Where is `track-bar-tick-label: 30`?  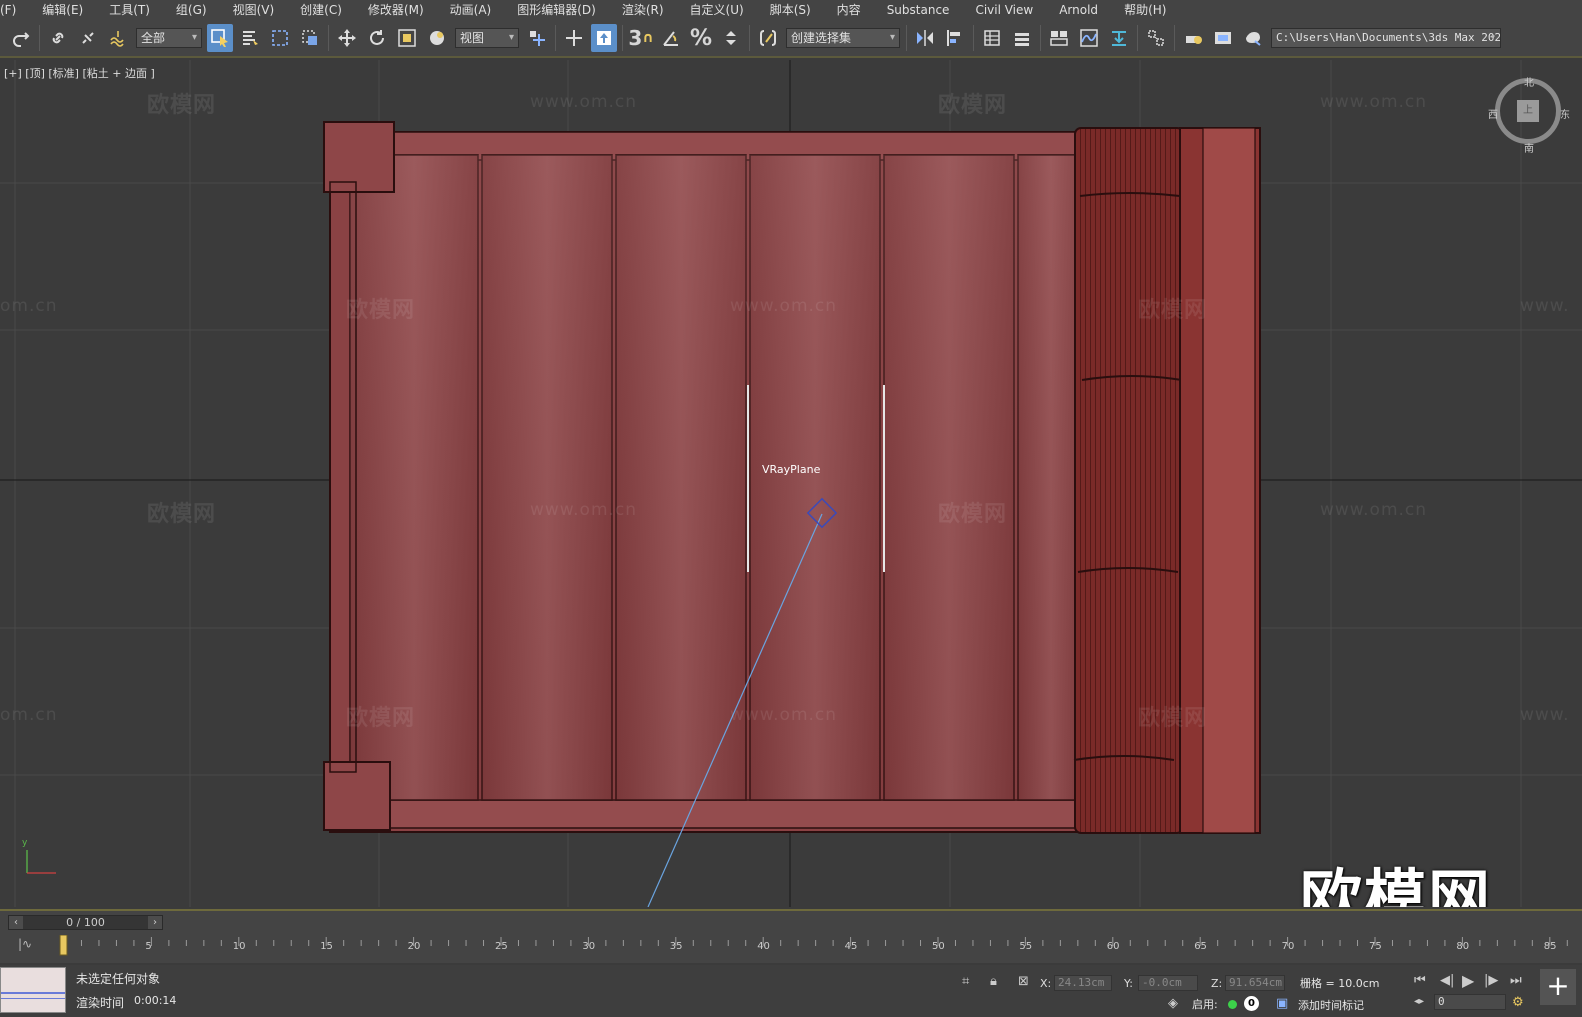
track-bar-tick-label: 30 is located at coordinates (589, 946).